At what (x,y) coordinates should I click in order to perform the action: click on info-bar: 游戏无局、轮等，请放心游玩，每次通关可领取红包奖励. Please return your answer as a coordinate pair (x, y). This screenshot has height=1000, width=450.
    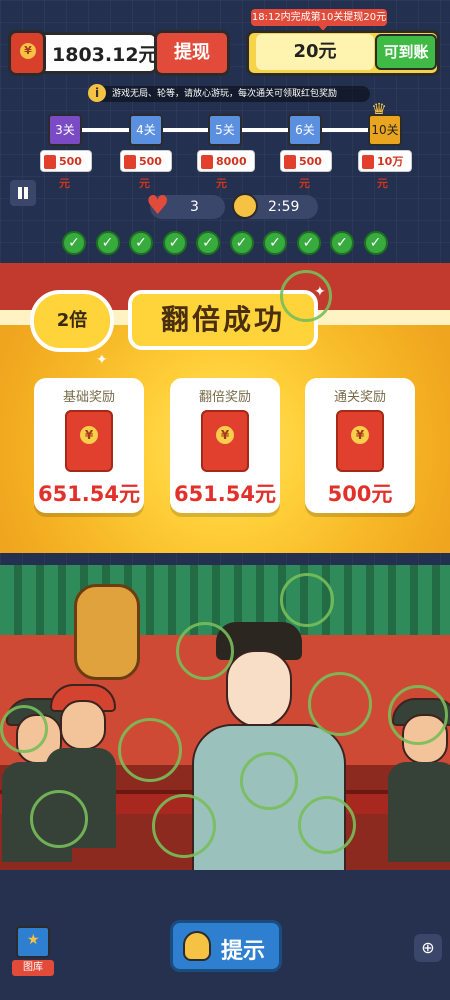
    Looking at the image, I should click on (230, 94).